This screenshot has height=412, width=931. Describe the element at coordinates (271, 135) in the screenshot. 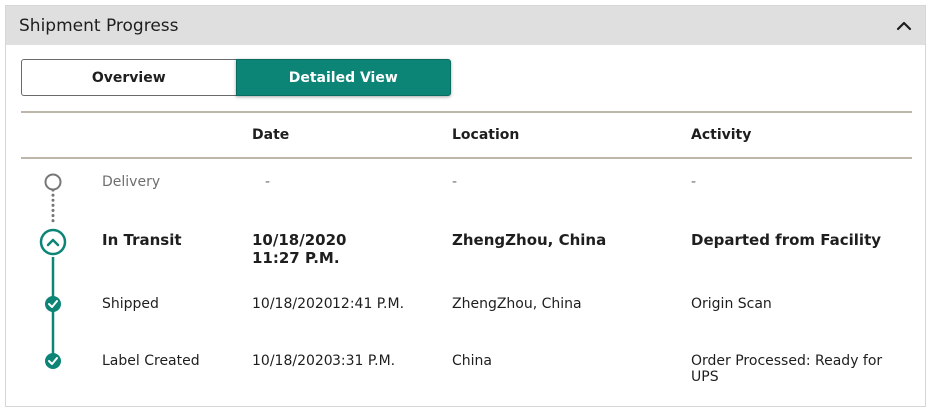

I see `date-header: Date` at that location.